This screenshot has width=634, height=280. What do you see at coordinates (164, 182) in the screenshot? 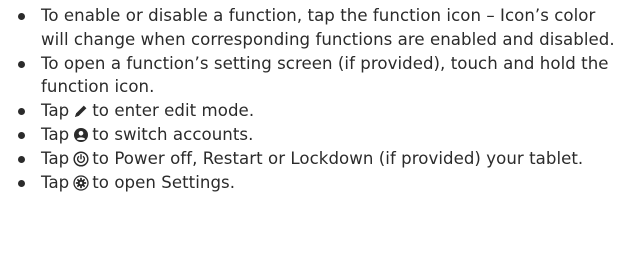
I see `instruction-text: to open Settings.` at bounding box center [164, 182].